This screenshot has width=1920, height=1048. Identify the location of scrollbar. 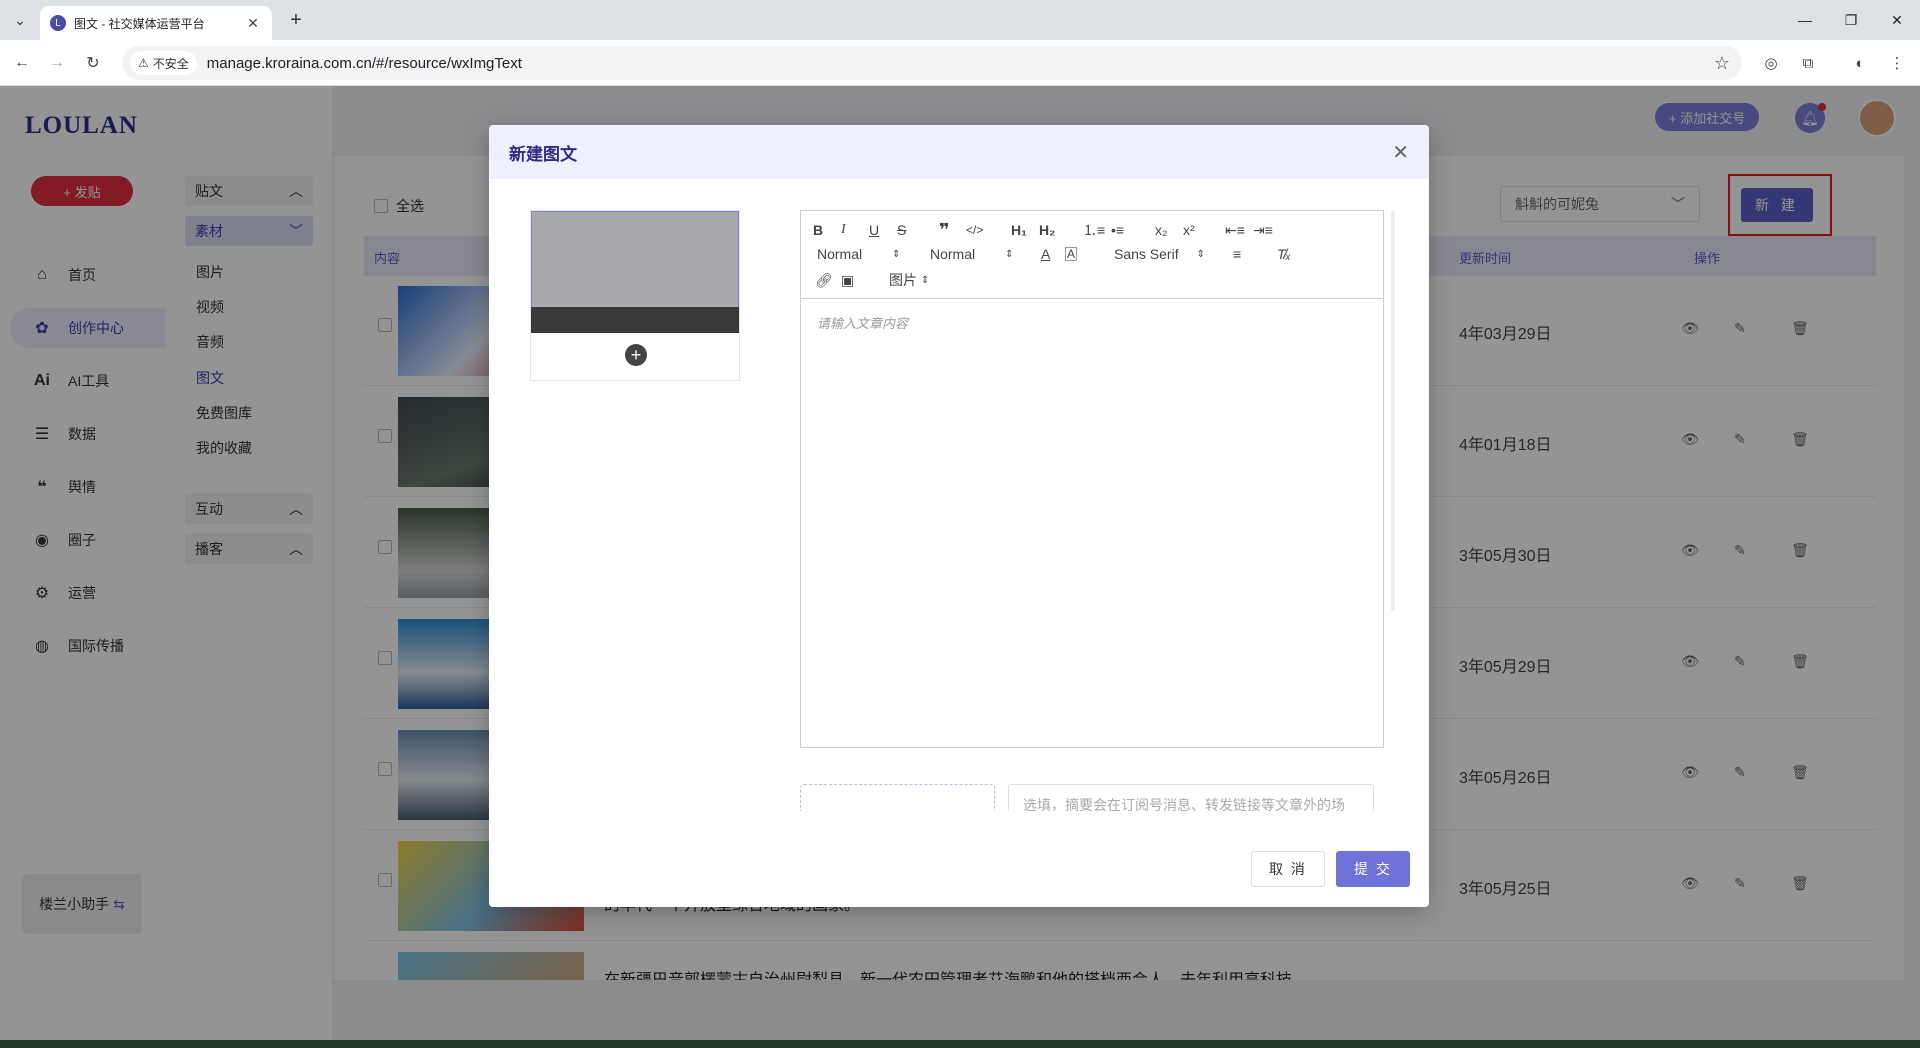
(1393, 411).